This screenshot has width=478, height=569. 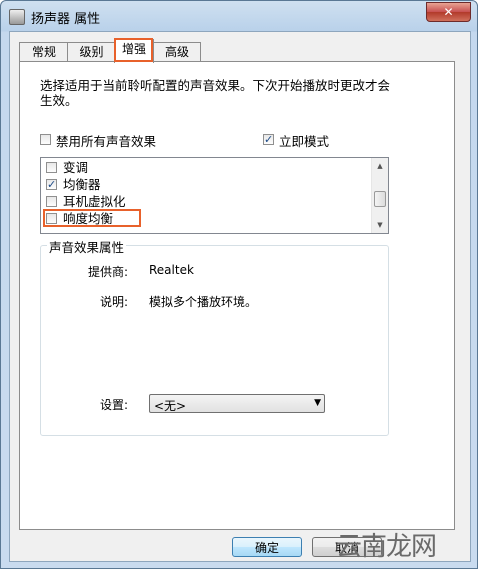 What do you see at coordinates (380, 225) in the screenshot?
I see `scroll-down-arrow-icon: ▼` at bounding box center [380, 225].